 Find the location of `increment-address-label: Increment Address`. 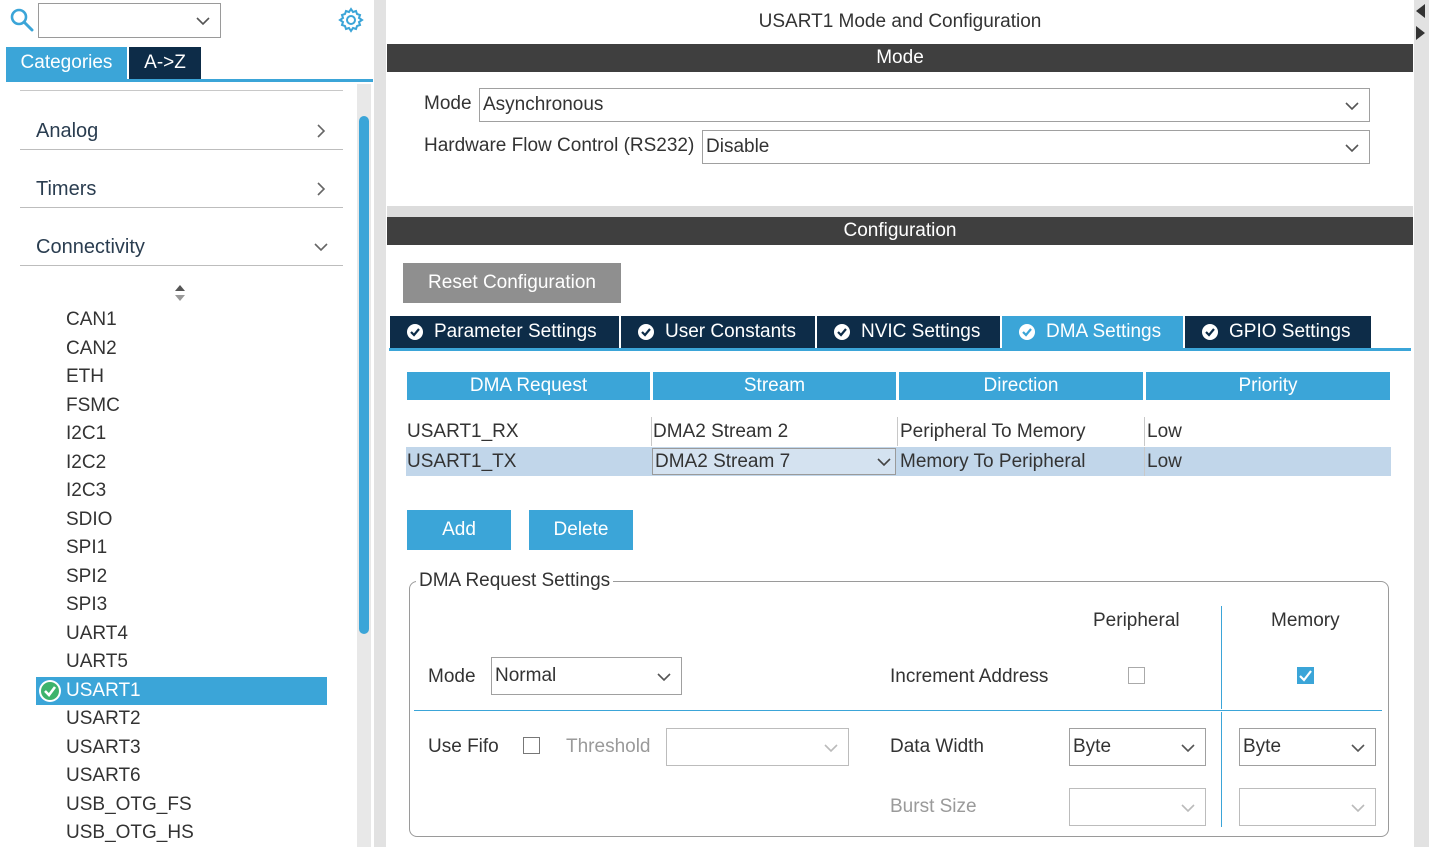

increment-address-label: Increment Address is located at coordinates (969, 676).